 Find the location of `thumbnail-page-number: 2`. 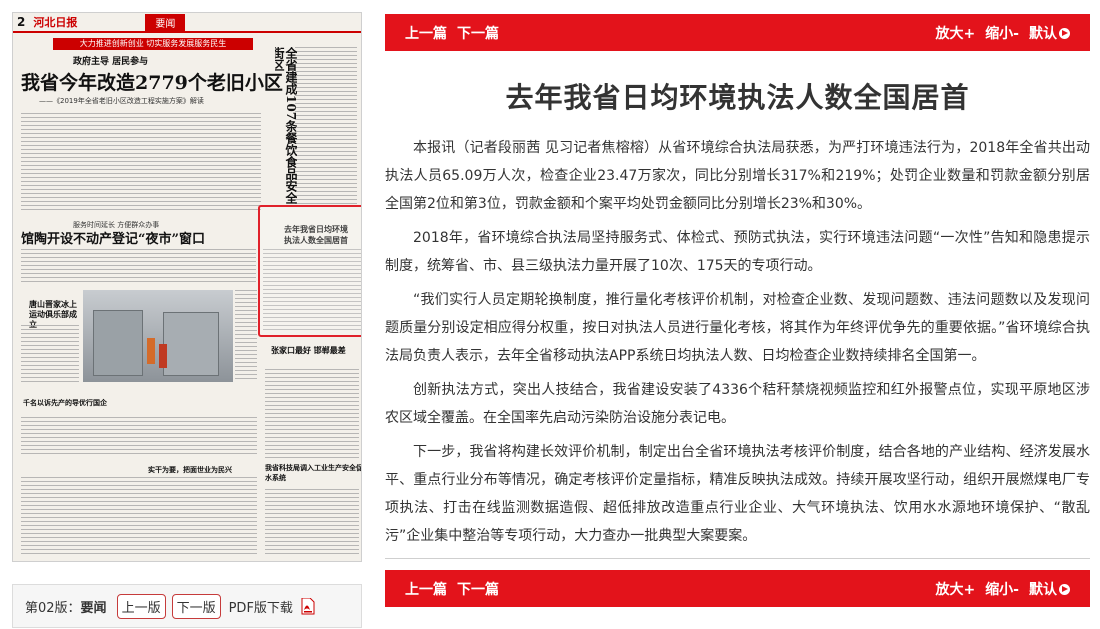

thumbnail-page-number: 2 is located at coordinates (21, 22).